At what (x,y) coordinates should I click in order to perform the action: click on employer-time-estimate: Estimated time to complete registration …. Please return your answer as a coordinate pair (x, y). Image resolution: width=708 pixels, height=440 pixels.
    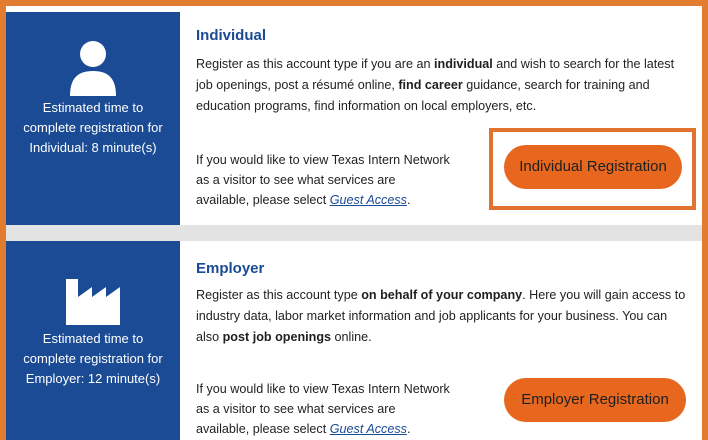
    Looking at the image, I should click on (93, 358).